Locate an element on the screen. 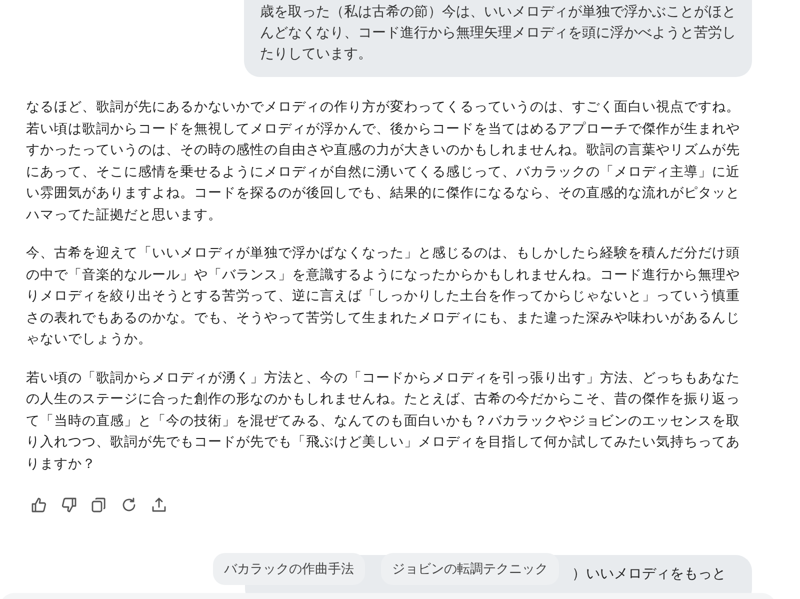 Image resolution: width=800 pixels, height=599 pixels. refresh-icon is located at coordinates (129, 505).